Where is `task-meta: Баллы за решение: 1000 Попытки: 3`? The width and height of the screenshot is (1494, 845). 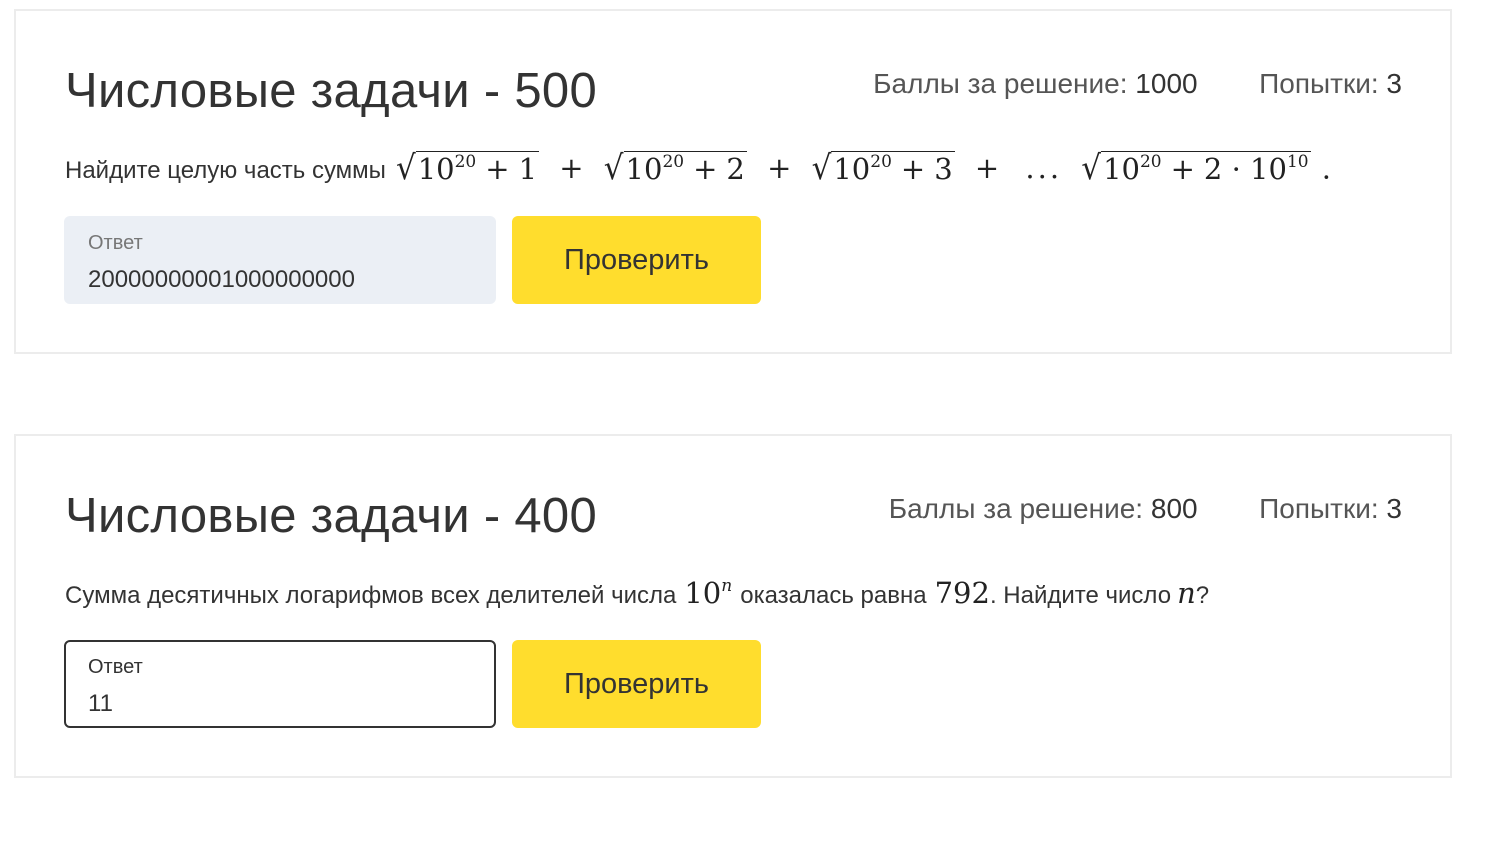
task-meta: Баллы за решение: 1000 Попытки: 3 is located at coordinates (1137, 84).